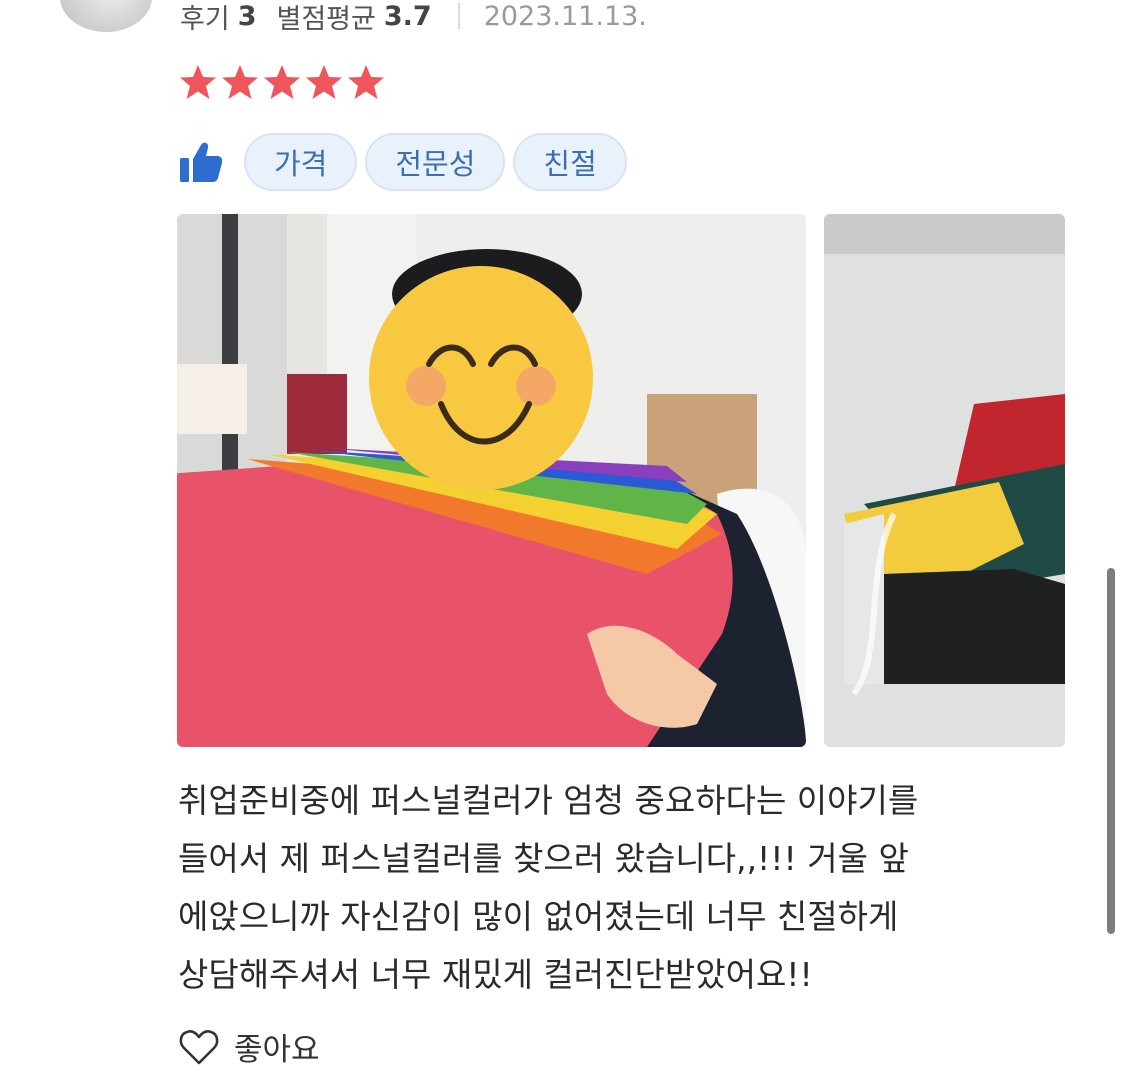 The height and width of the screenshot is (1078, 1125). I want to click on like-button: 좋아요, so click(249, 1046).